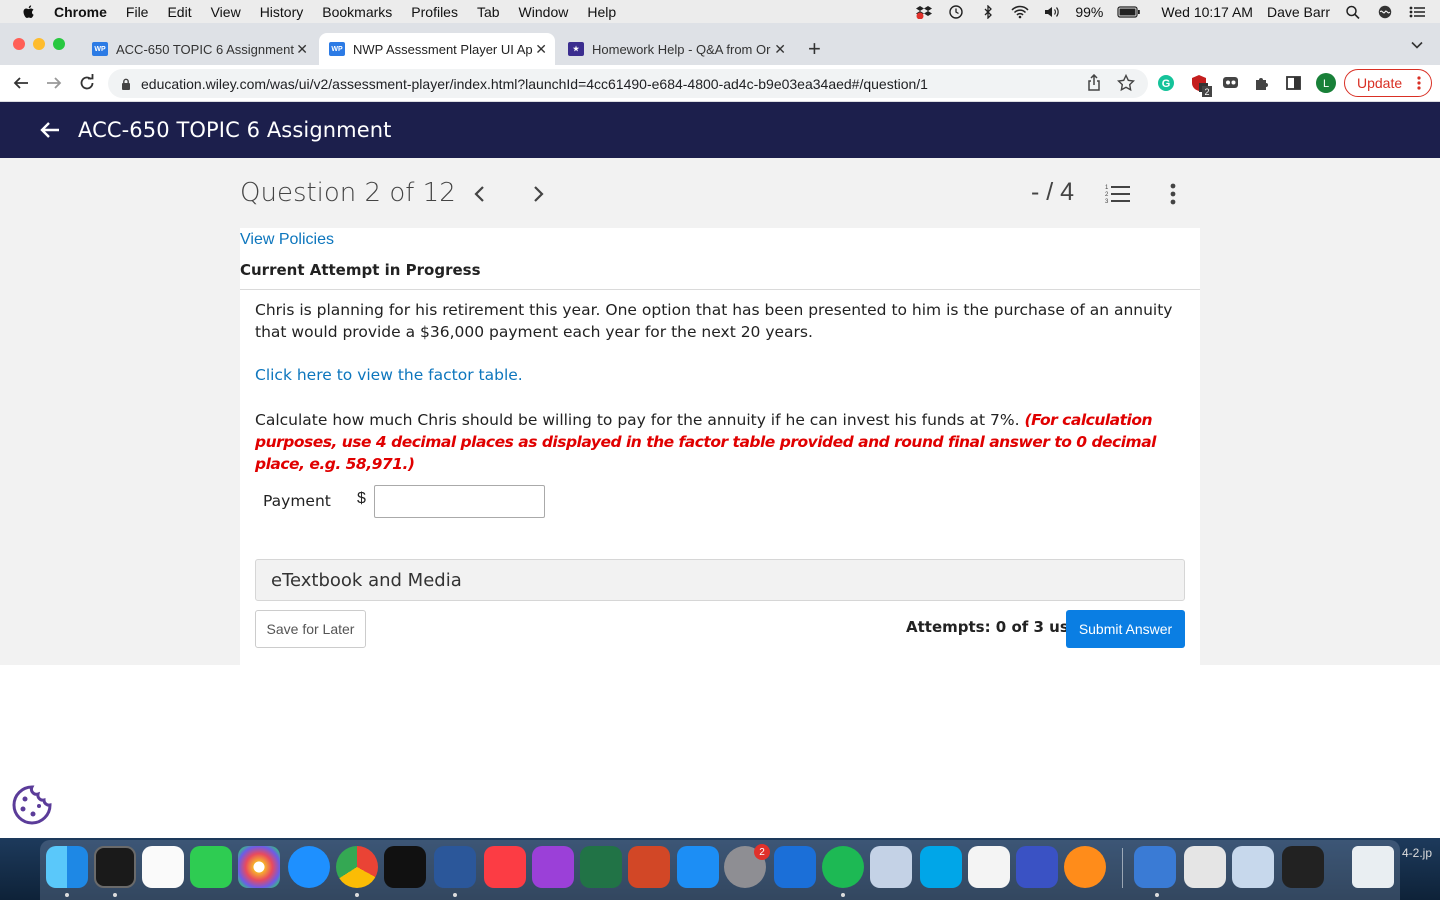  I want to click on menu-tab: Tab, so click(488, 12).